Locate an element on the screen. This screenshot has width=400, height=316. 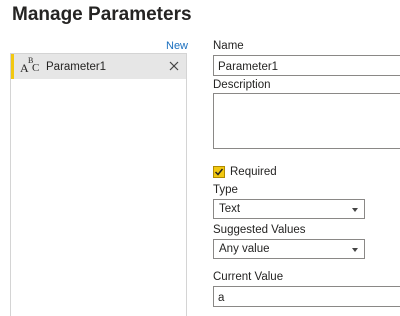
suggested-values-label: Suggested Values is located at coordinates (259, 230).